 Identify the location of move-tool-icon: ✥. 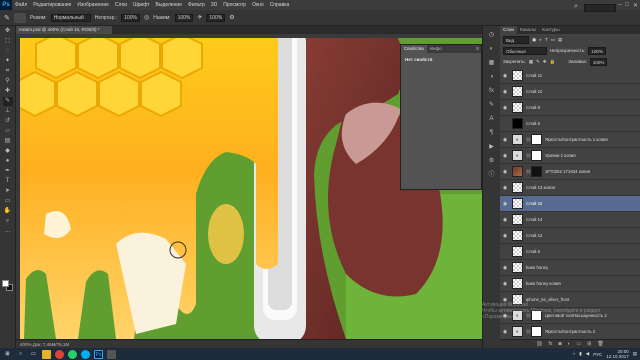
(8, 31).